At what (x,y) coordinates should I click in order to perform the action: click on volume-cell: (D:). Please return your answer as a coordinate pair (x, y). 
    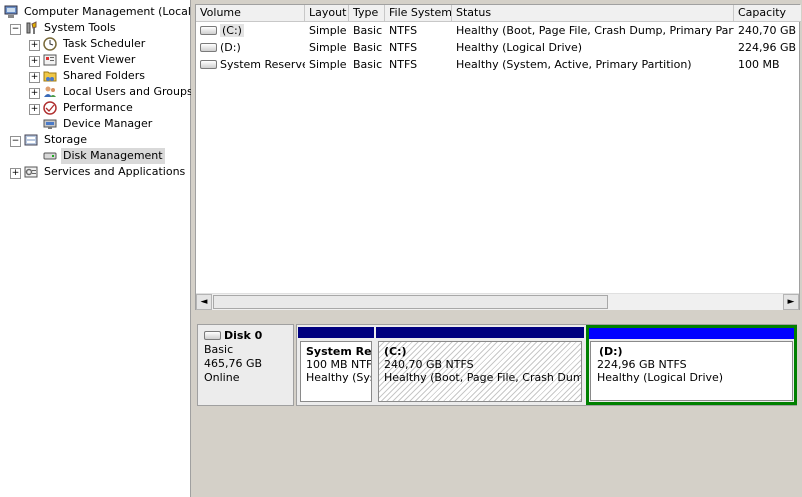
    Looking at the image, I should click on (250, 47).